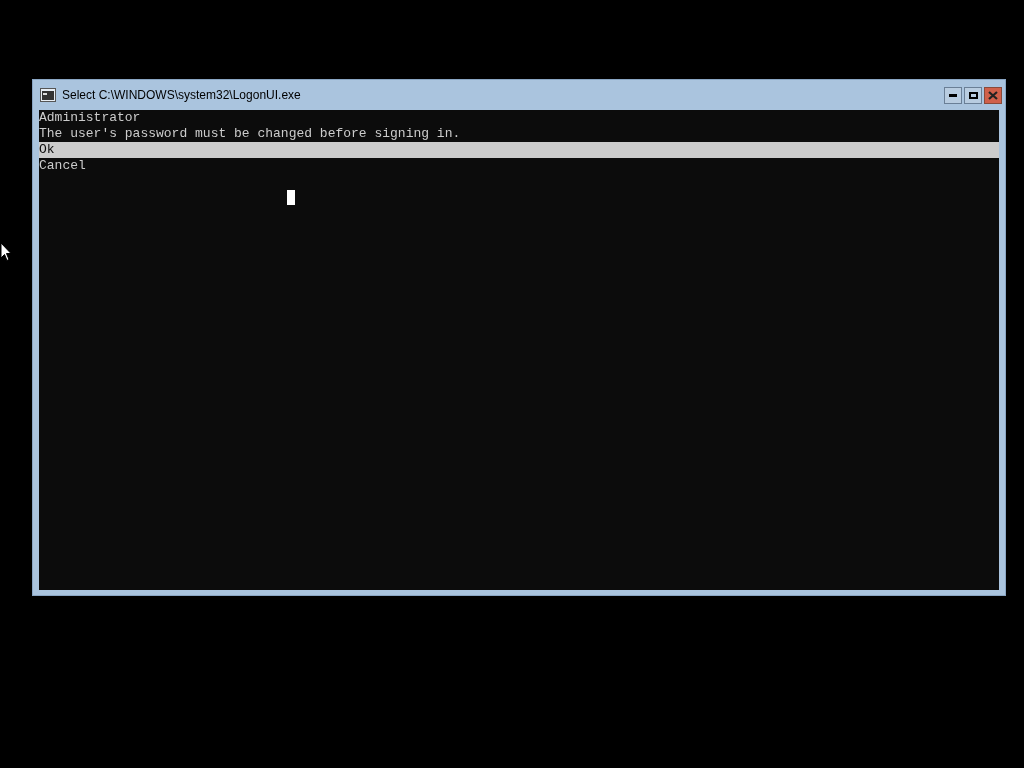  What do you see at coordinates (181, 95) in the screenshot?
I see `window-title: Select C:\WINDOWS\system32\LogonUI.exe` at bounding box center [181, 95].